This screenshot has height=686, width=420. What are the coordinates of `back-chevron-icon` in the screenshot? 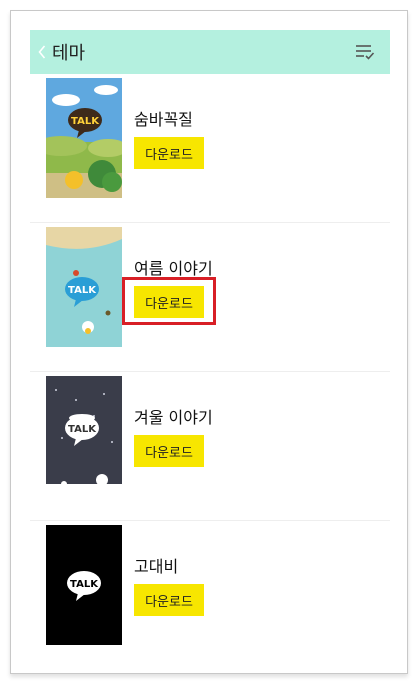 It's located at (42, 52).